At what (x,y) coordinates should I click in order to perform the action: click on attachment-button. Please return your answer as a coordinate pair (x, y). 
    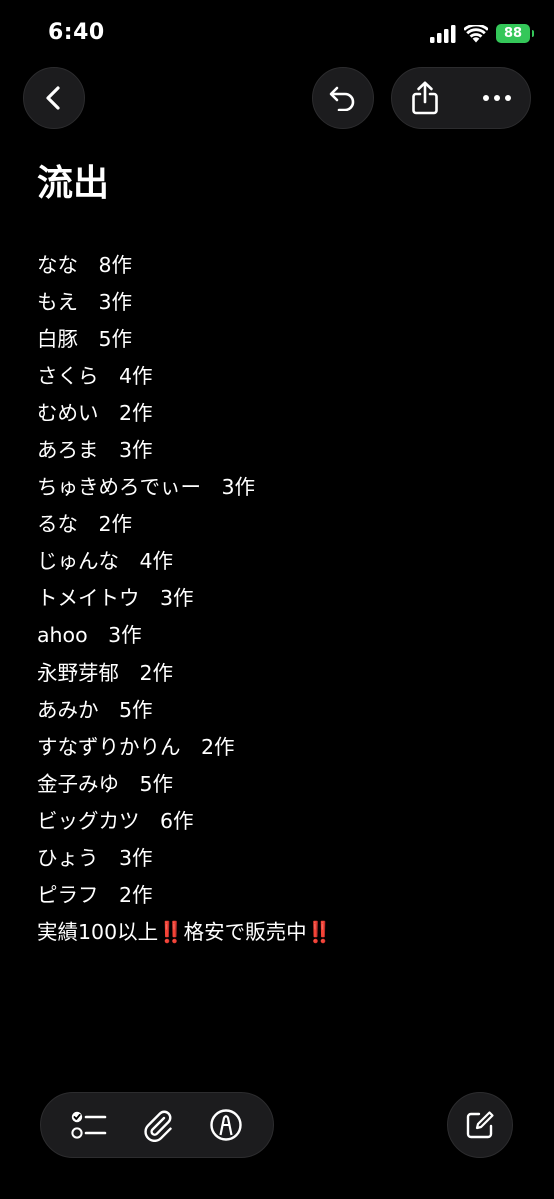
    Looking at the image, I should click on (158, 1125).